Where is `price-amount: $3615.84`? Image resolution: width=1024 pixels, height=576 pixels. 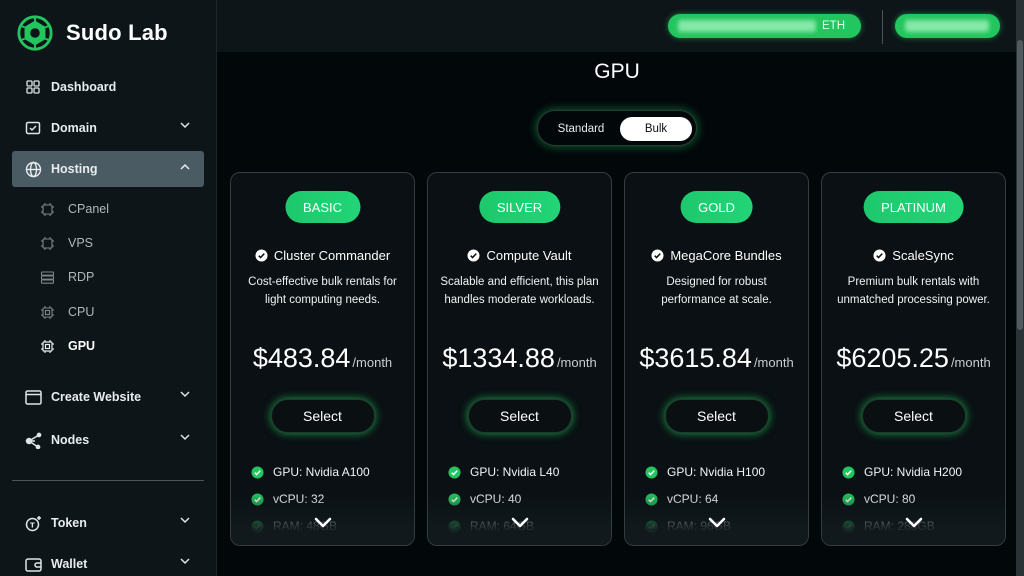 price-amount: $3615.84 is located at coordinates (695, 358).